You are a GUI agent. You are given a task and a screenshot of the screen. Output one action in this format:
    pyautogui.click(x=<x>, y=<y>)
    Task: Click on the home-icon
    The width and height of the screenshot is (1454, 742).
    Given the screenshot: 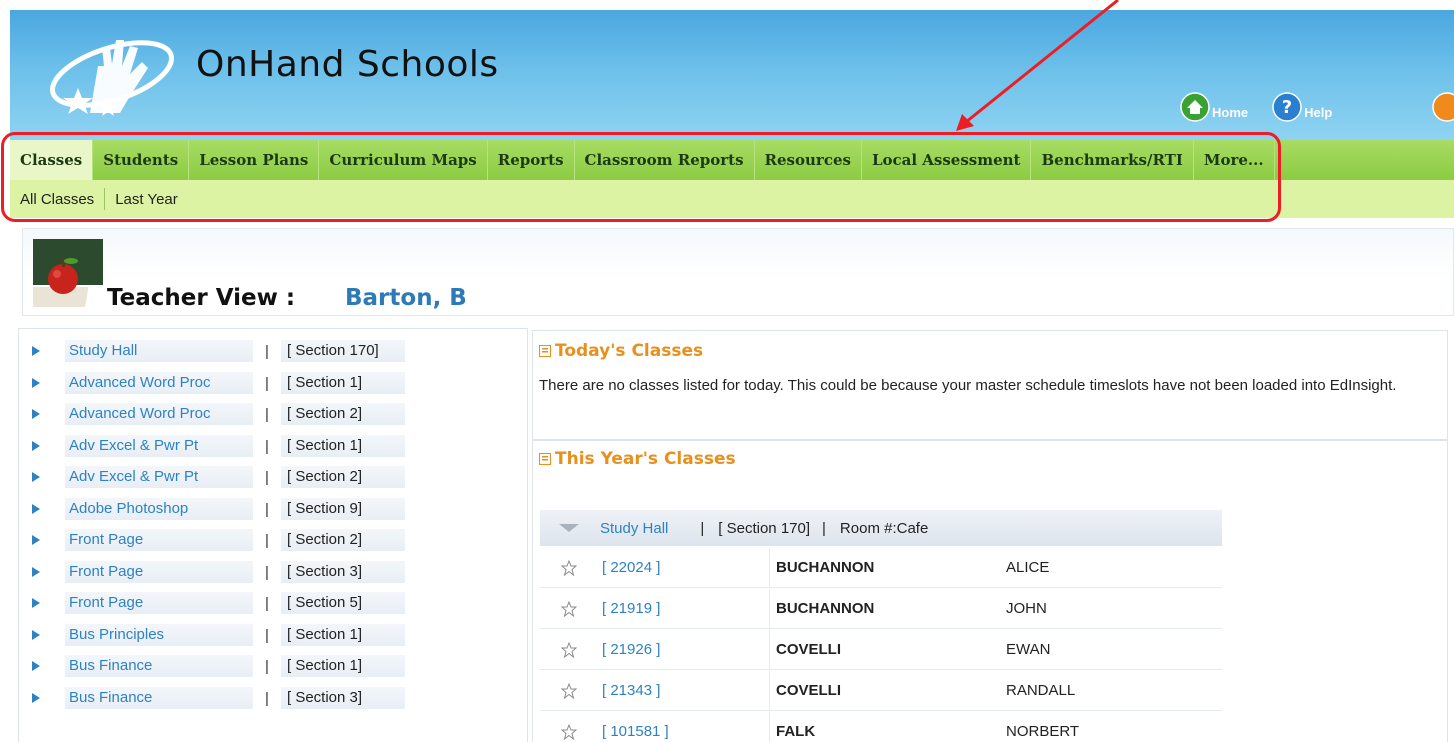 What is the action you would take?
    pyautogui.click(x=1195, y=107)
    